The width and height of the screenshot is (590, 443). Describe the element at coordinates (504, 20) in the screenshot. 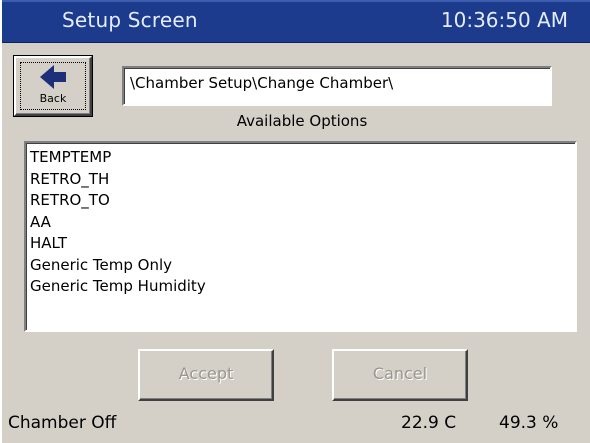

I see `clock: 10:36:50 AM` at that location.